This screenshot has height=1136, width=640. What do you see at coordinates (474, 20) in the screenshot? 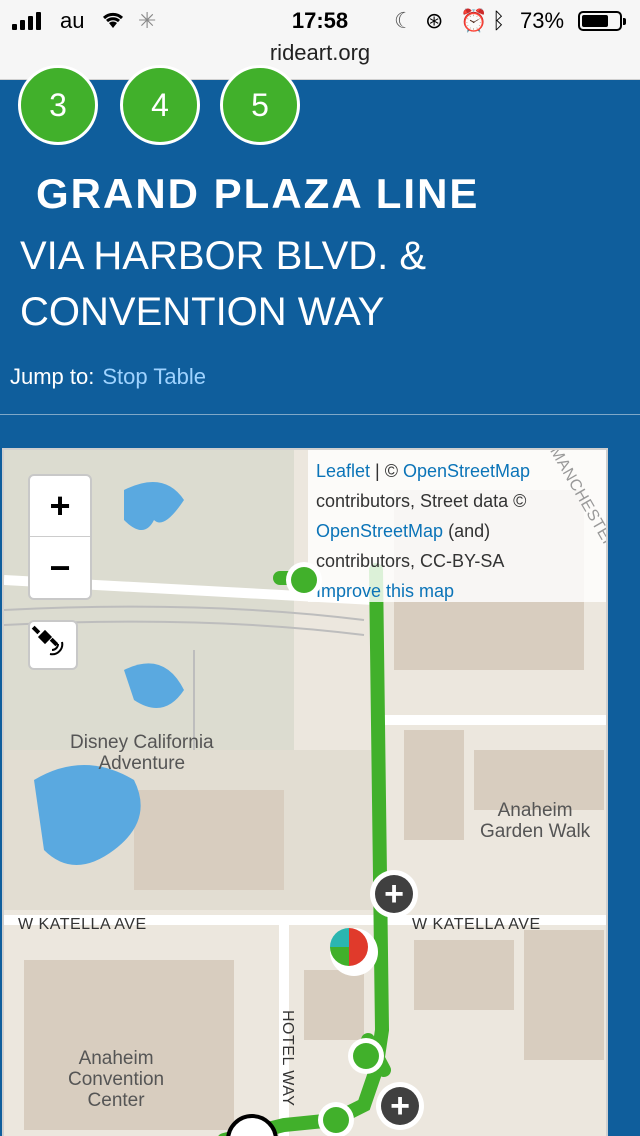
I see `alarm-icon: ⏰` at bounding box center [474, 20].